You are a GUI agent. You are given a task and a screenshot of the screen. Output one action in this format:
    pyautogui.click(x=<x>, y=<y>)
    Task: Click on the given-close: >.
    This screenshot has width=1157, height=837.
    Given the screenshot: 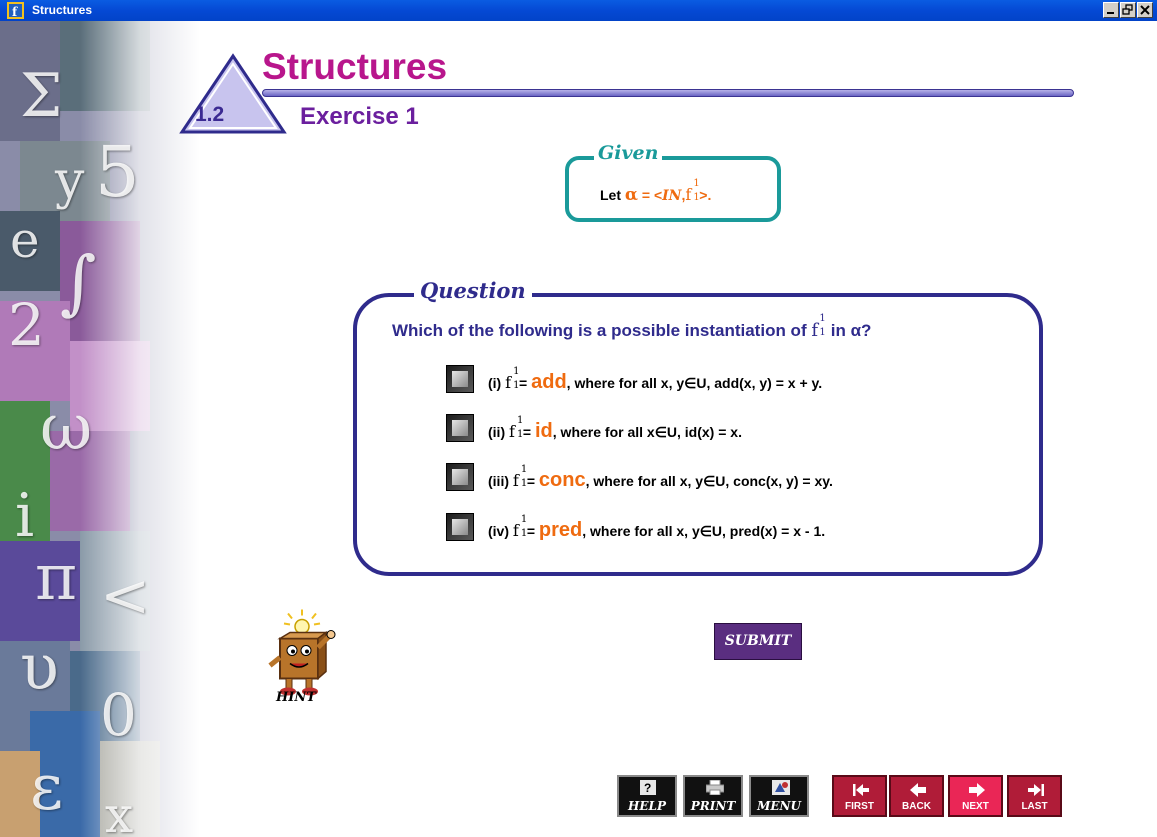 What is the action you would take?
    pyautogui.click(x=705, y=195)
    